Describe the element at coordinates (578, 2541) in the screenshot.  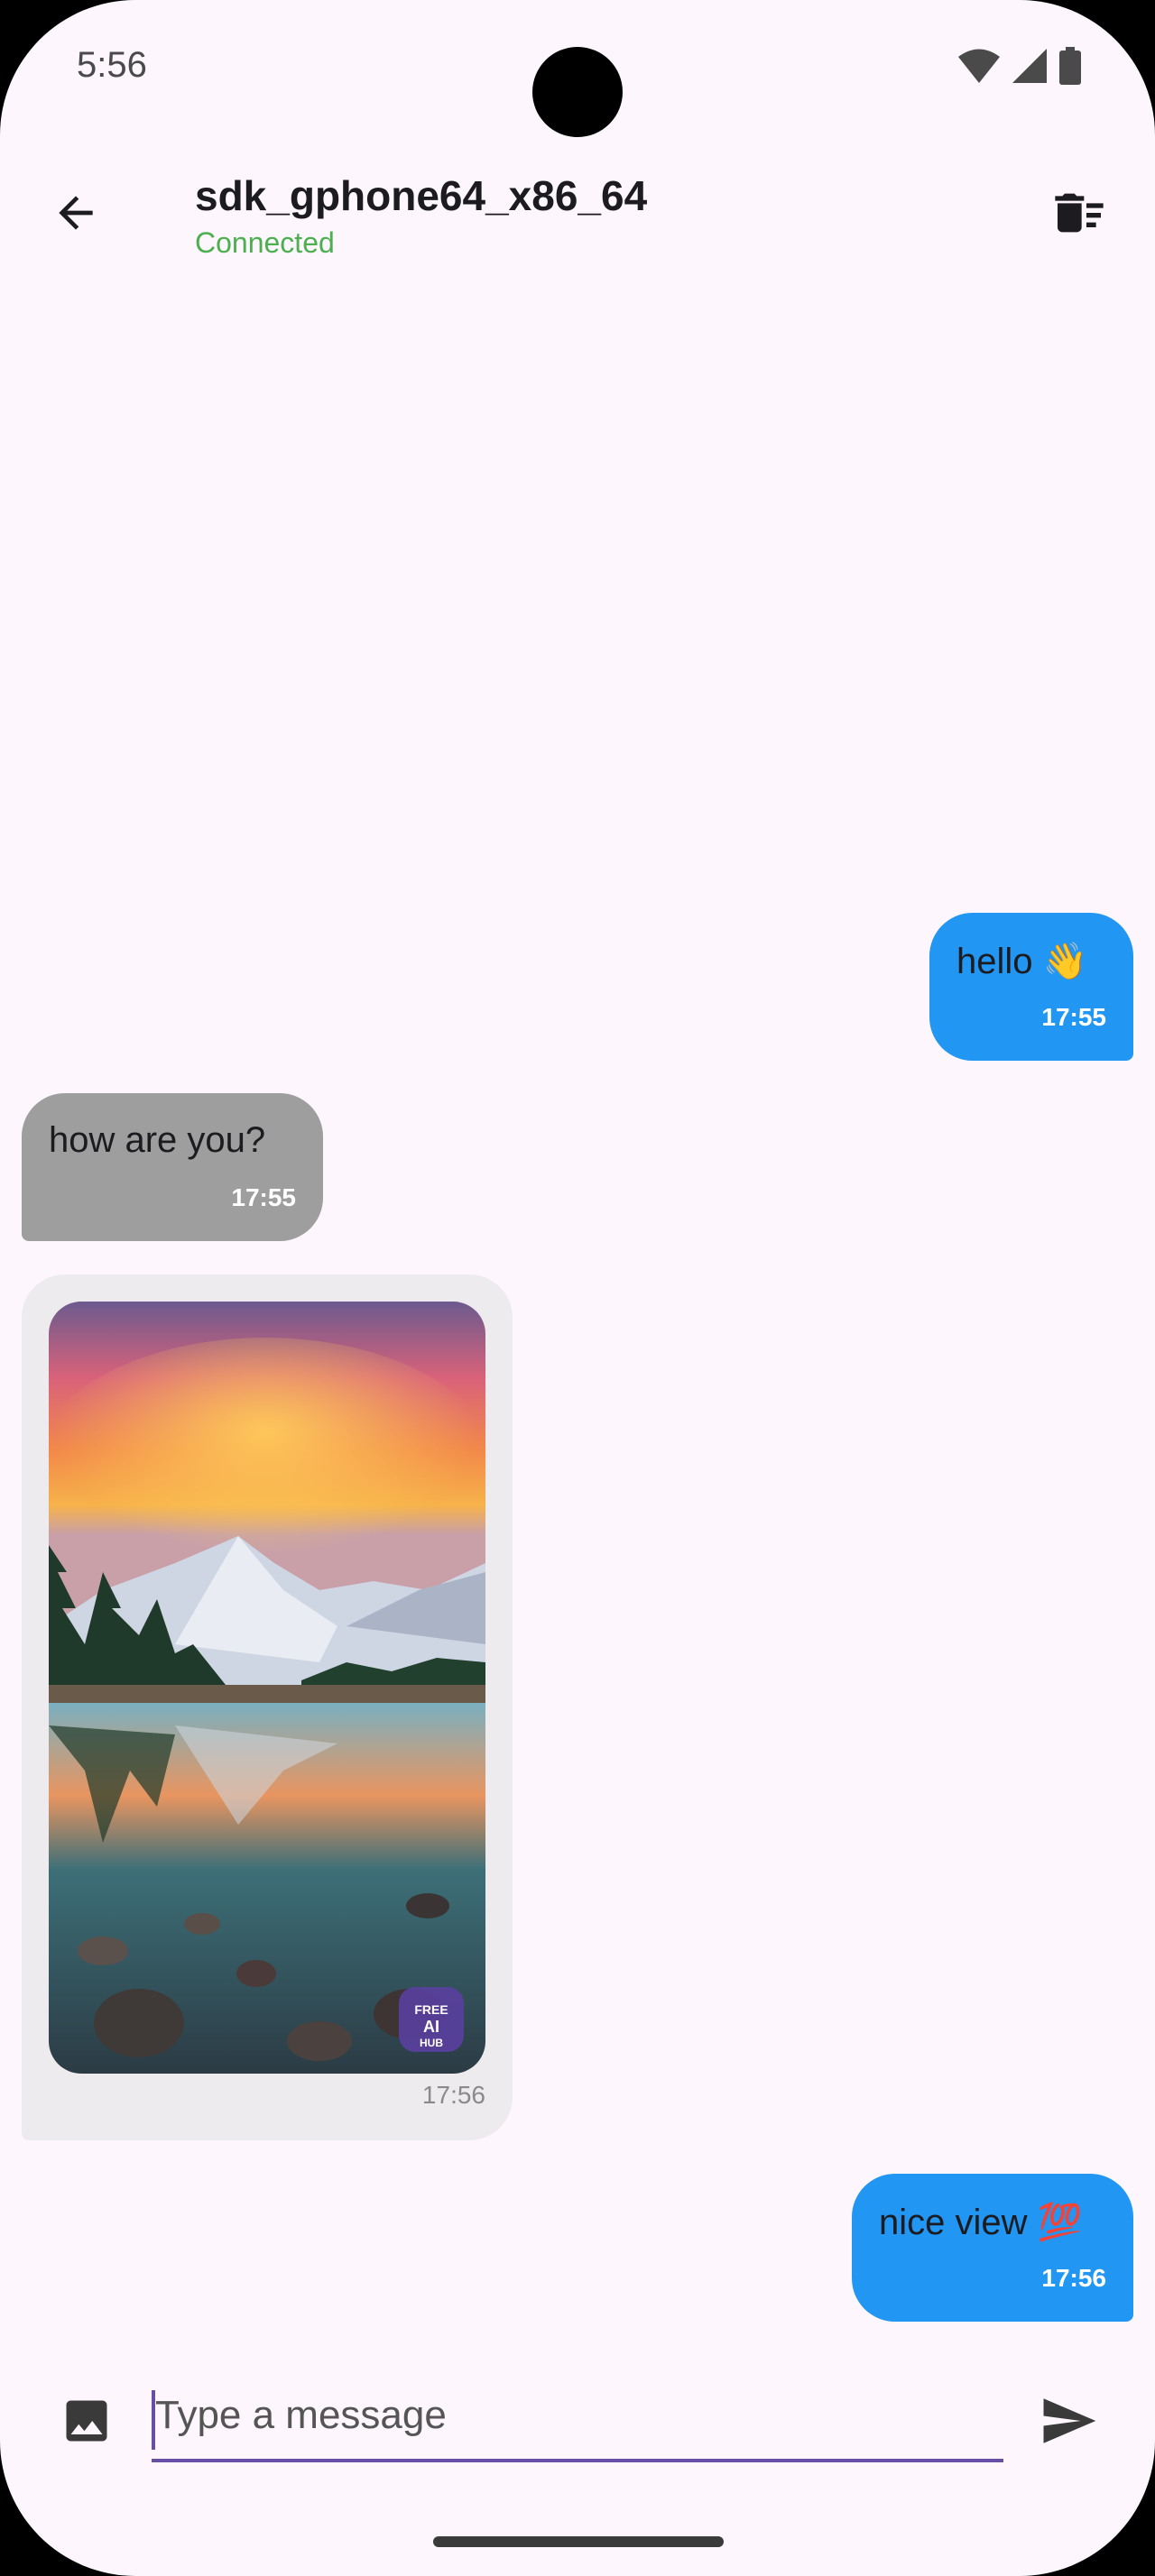
I see `home-indicator` at that location.